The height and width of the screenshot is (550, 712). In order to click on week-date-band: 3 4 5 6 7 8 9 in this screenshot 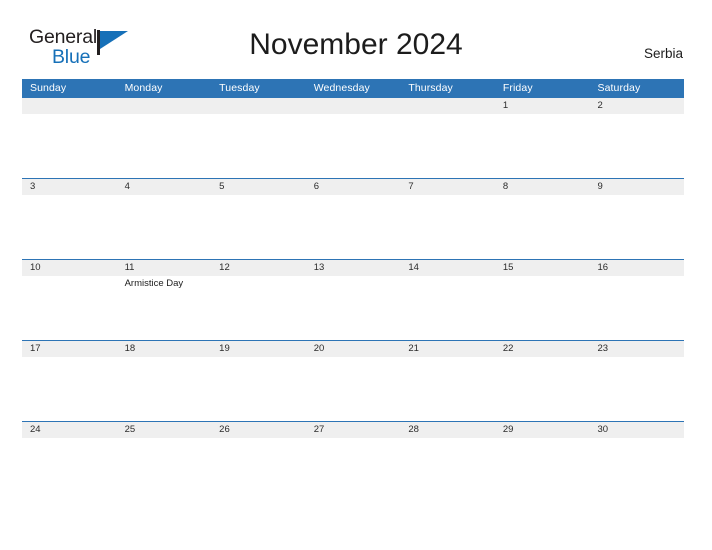, I will do `click(353, 187)`.